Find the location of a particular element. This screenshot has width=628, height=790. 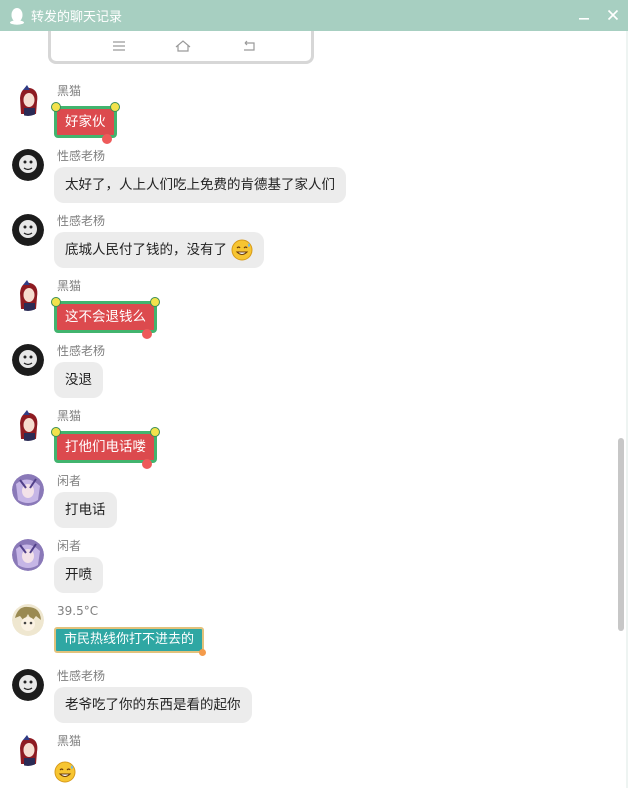

message-text: 太好了，人上人们吃上免费的肯德基了家人们 is located at coordinates (200, 185).